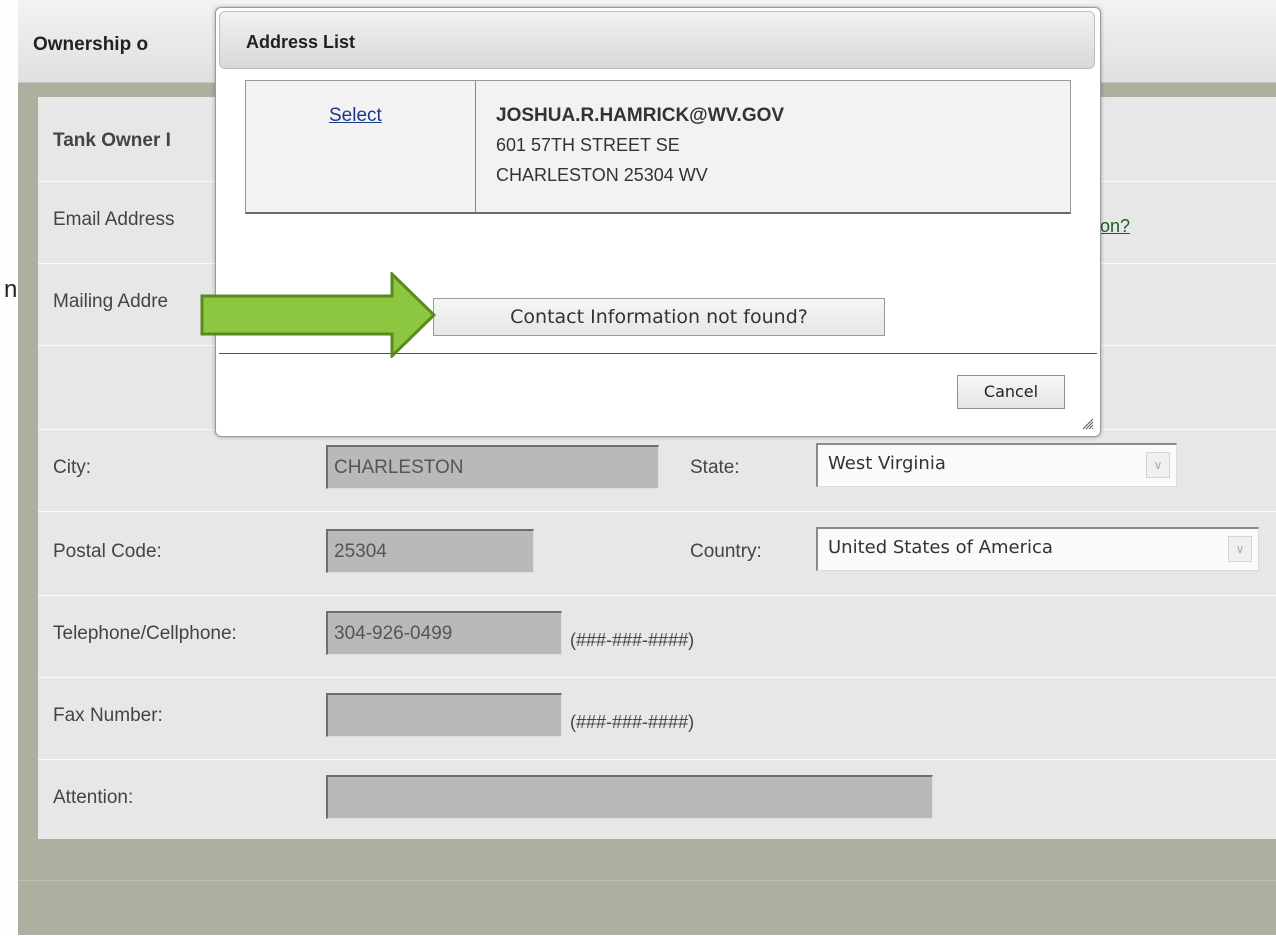 The width and height of the screenshot is (1276, 936). What do you see at coordinates (430, 551) in the screenshot?
I see `postal-code-input: 25304` at bounding box center [430, 551].